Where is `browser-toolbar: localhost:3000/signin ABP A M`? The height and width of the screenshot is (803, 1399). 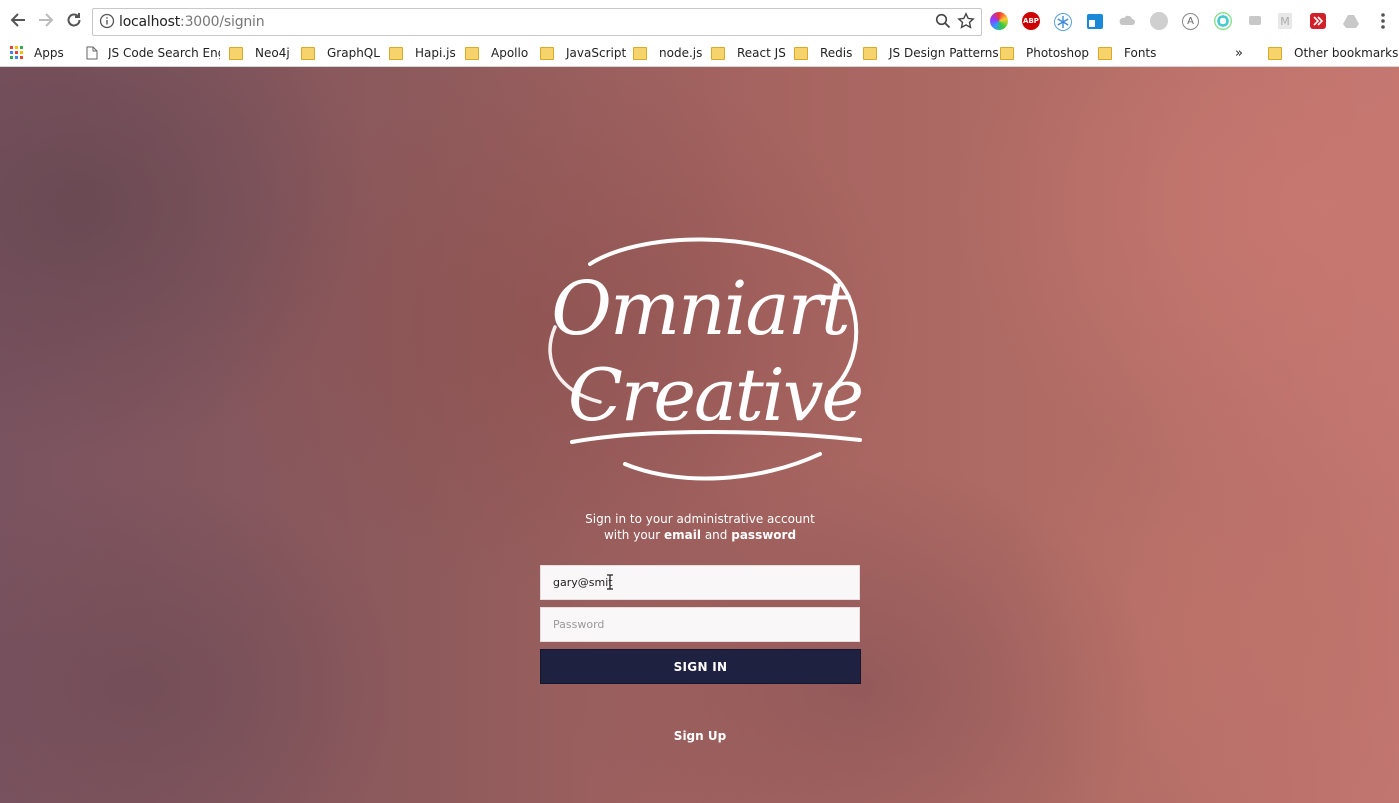 browser-toolbar: localhost:3000/signin ABP A M is located at coordinates (699, 20).